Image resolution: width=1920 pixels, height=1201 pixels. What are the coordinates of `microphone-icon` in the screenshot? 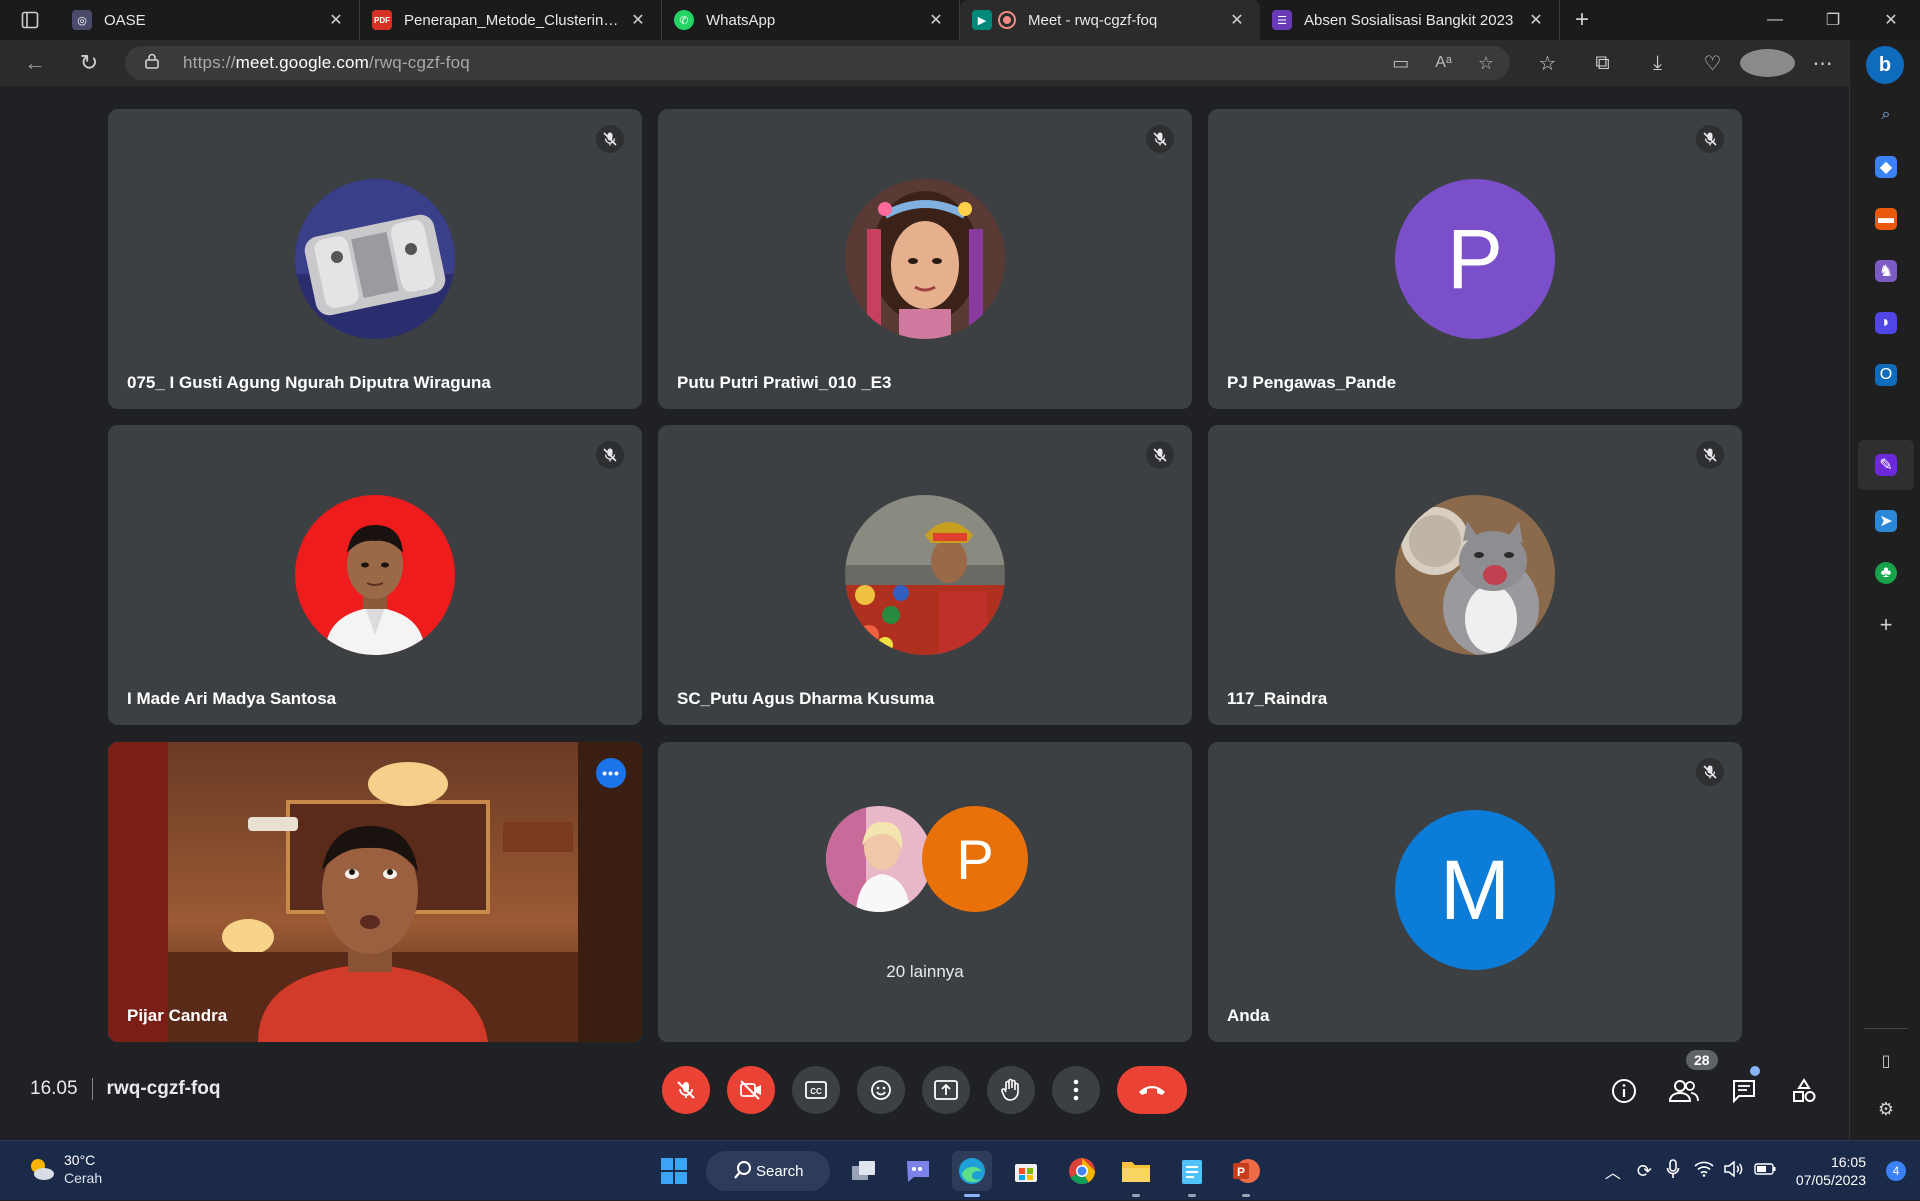 It's located at (1673, 1171).